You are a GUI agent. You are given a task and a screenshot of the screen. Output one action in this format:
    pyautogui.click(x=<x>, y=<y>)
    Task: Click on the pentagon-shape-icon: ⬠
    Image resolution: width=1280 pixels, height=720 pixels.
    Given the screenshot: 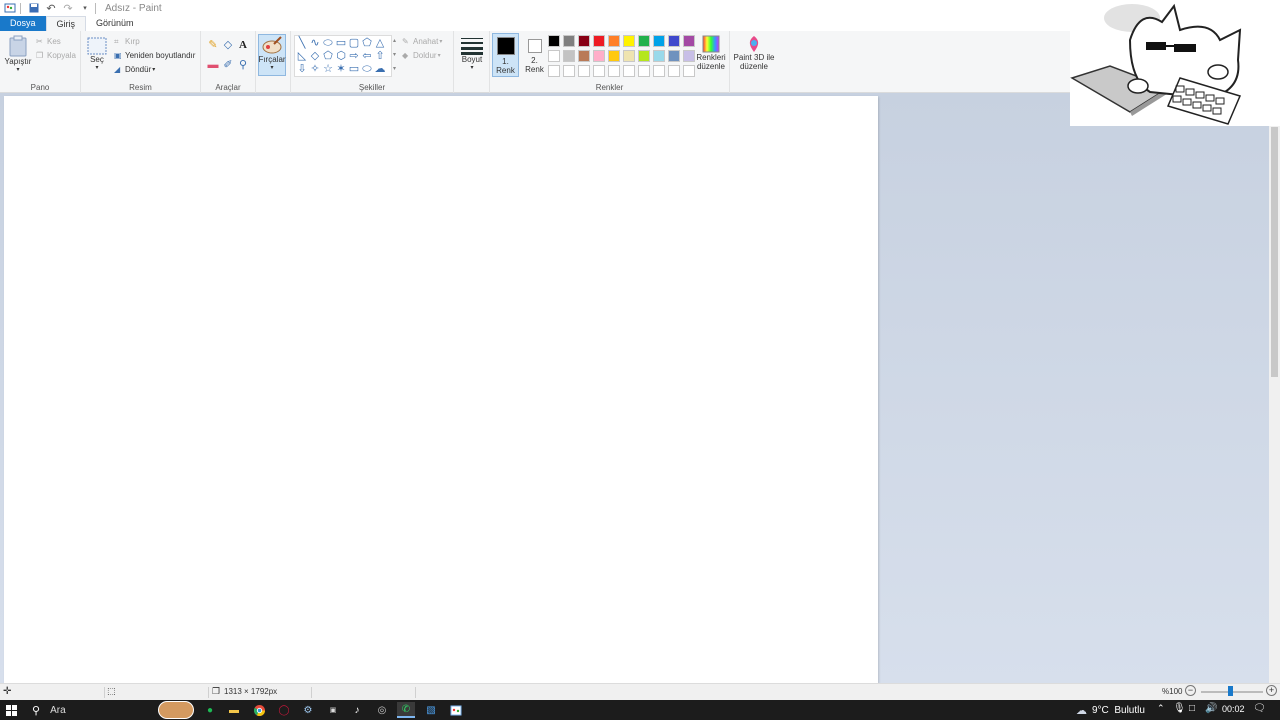 What is the action you would take?
    pyautogui.click(x=328, y=56)
    